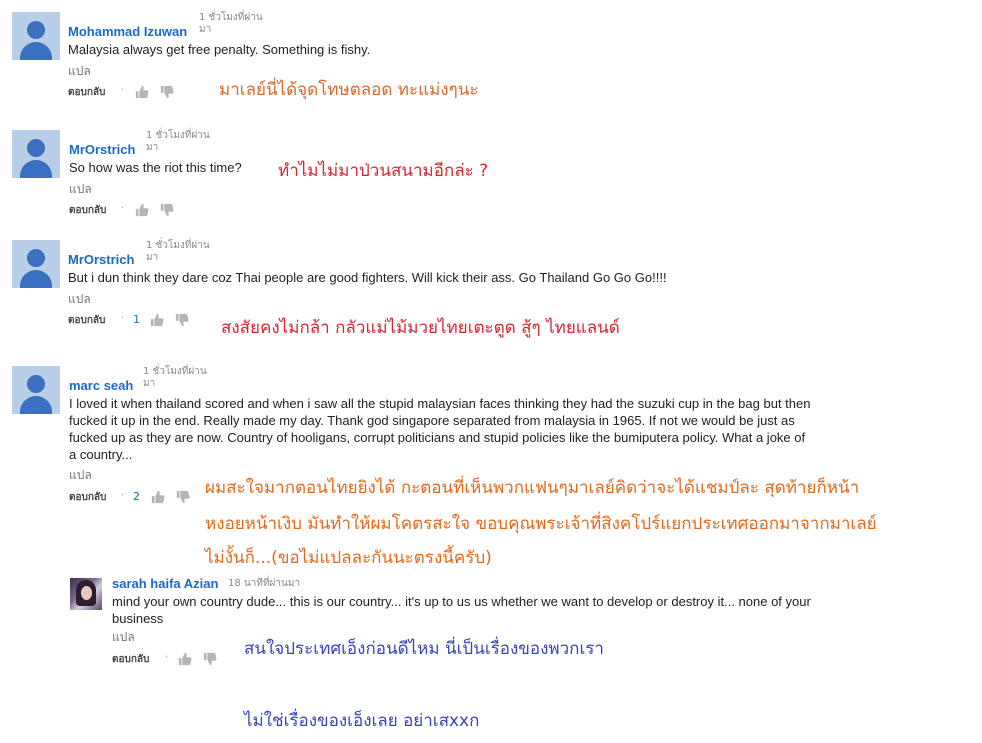  I want to click on comment-actions: ตอบกลับ · 1, so click(133, 320).